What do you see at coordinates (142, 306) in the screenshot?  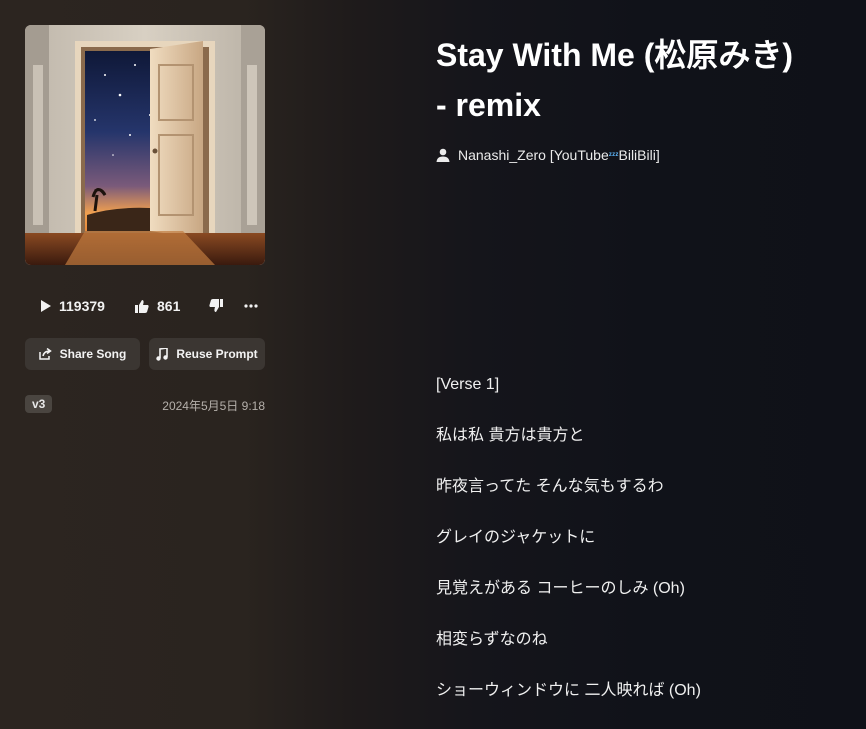 I see `thumbs-up-icon` at bounding box center [142, 306].